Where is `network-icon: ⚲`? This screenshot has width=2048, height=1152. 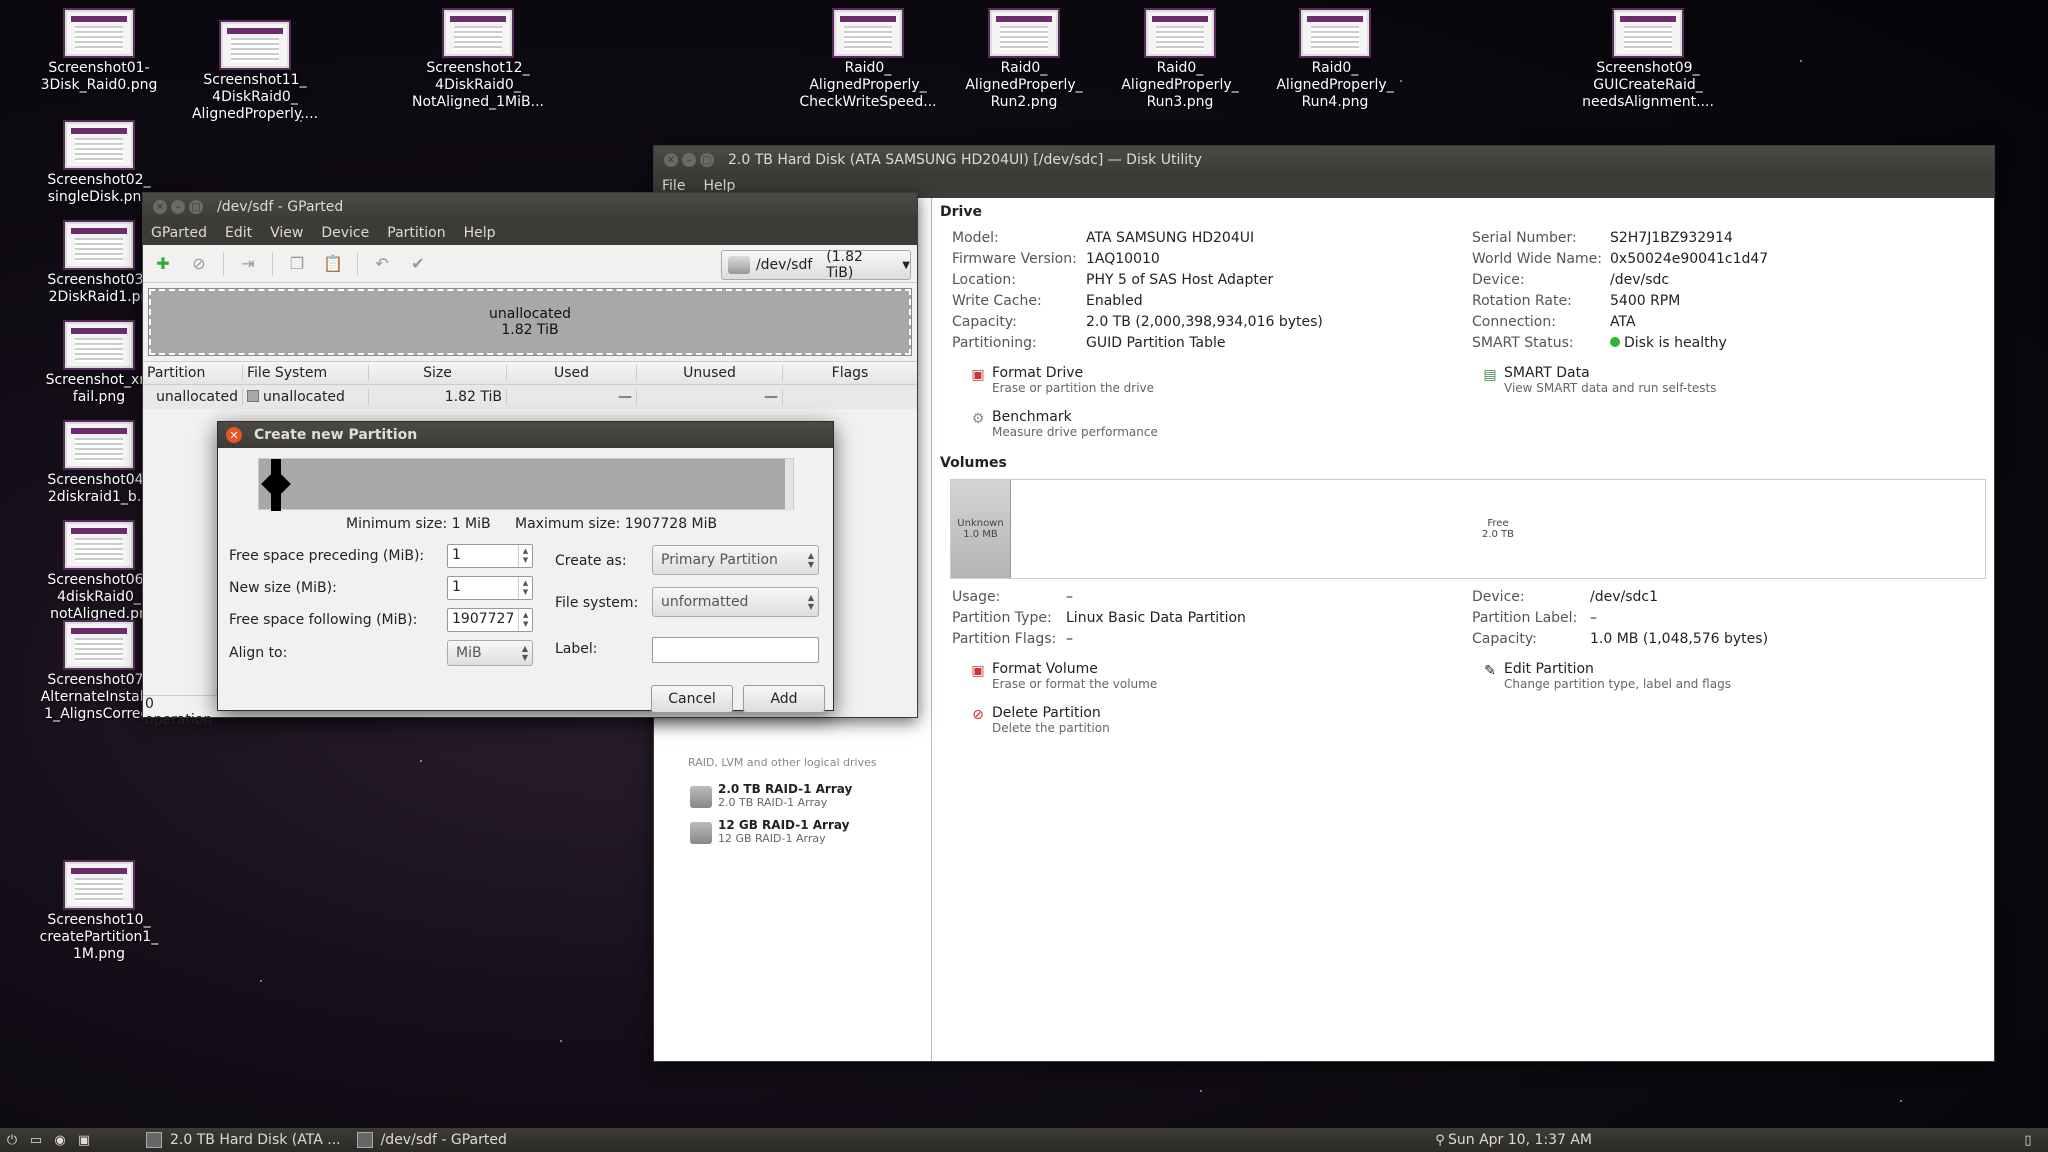
network-icon: ⚲ is located at coordinates (1440, 1140).